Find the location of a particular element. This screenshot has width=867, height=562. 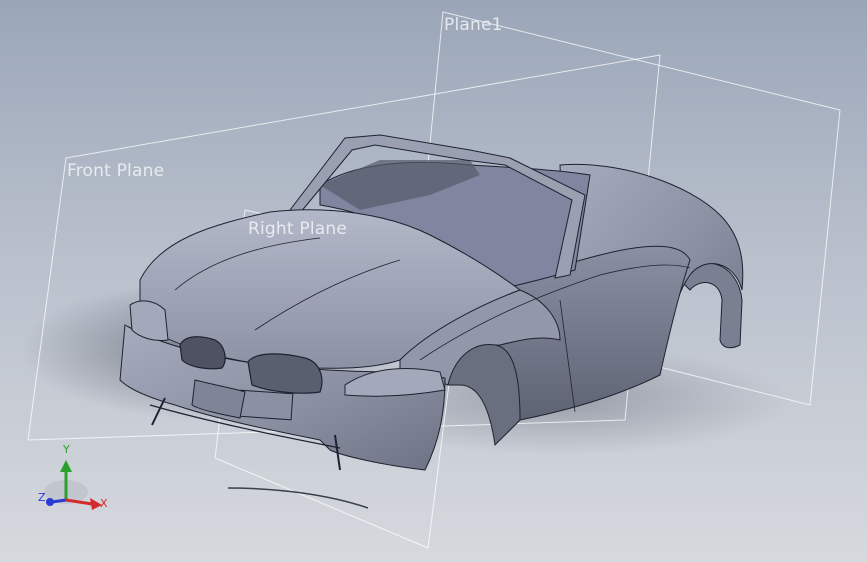

sketch-line is located at coordinates (298, 498).